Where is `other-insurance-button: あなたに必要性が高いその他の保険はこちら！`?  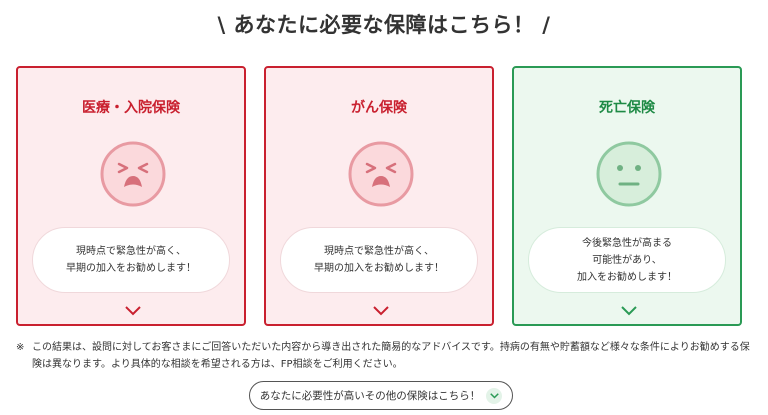 other-insurance-button: あなたに必要性が高いその他の保険はこちら！ is located at coordinates (381, 395).